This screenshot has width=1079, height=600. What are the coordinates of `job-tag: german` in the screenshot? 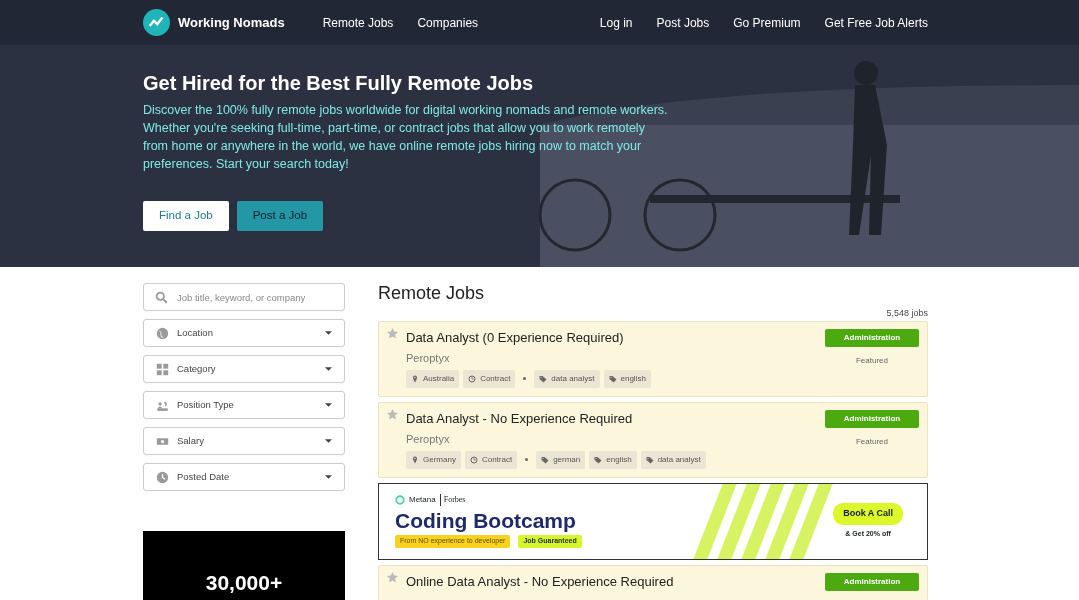 It's located at (561, 459).